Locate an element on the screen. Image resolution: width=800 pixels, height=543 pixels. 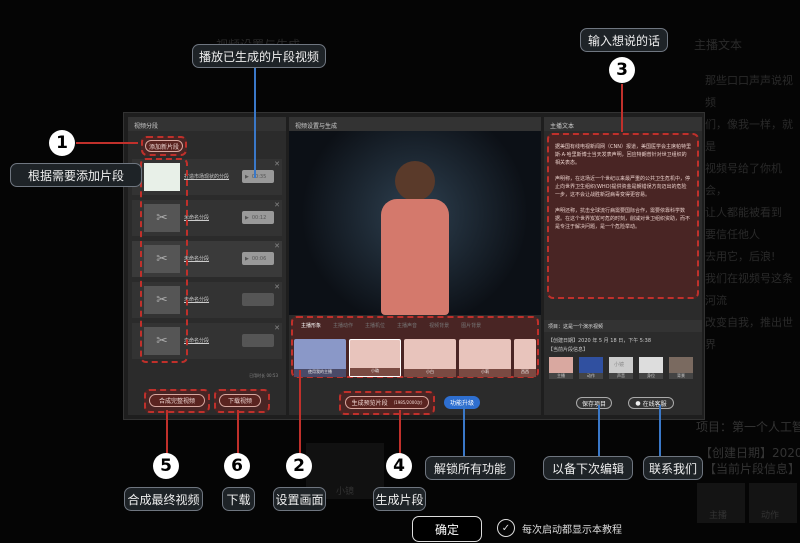
anchor-head is located at coordinates (415, 181).